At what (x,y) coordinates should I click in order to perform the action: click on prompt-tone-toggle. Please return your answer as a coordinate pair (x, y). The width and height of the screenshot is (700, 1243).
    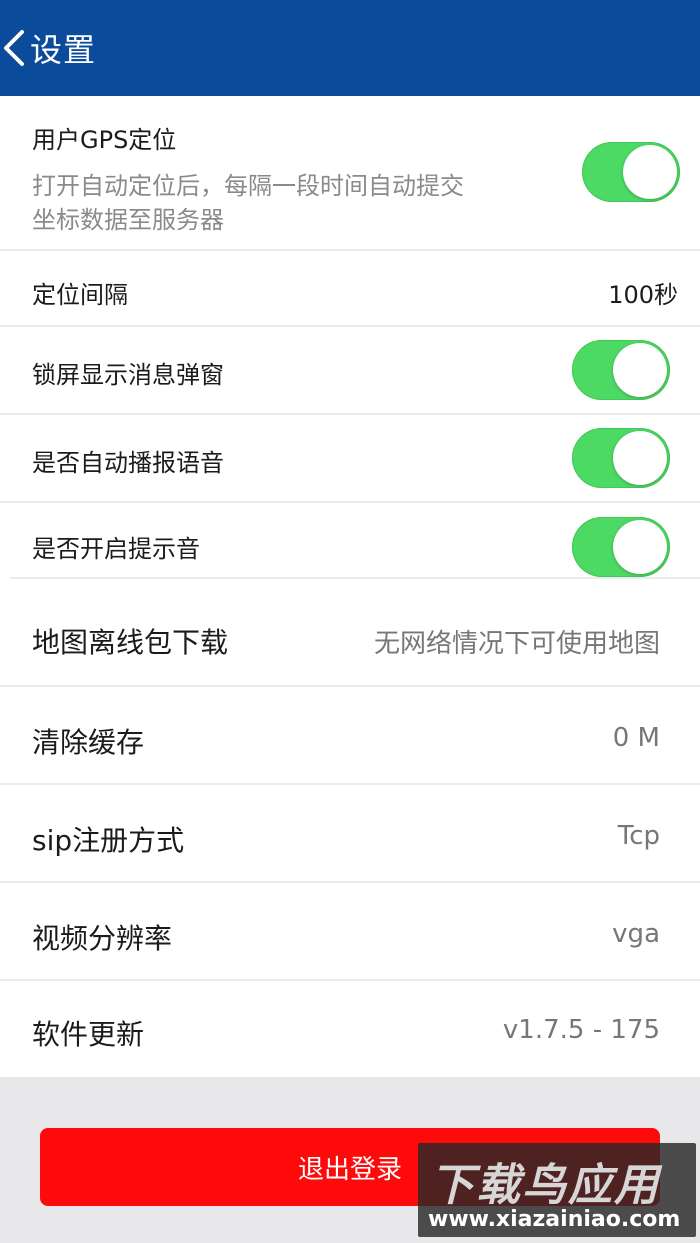
    Looking at the image, I should click on (621, 547).